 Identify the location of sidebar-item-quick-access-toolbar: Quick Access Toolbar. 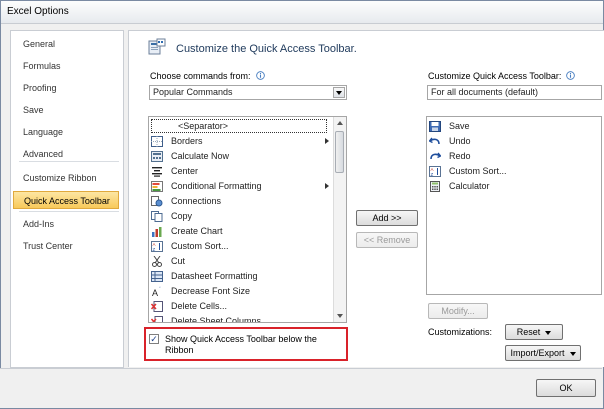
(66, 200).